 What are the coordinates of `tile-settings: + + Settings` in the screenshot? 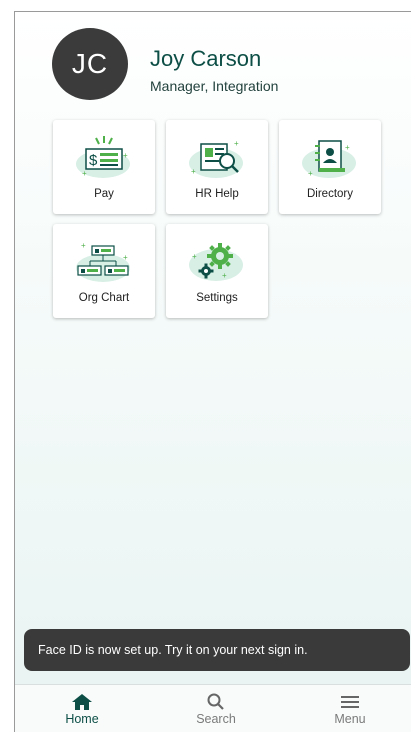 It's located at (217, 271).